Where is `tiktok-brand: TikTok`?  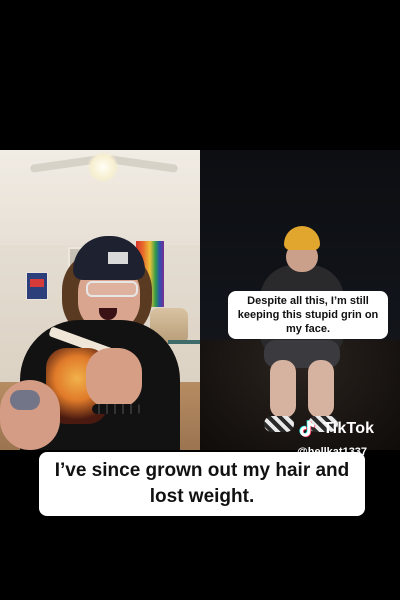 tiktok-brand: TikTok is located at coordinates (349, 428).